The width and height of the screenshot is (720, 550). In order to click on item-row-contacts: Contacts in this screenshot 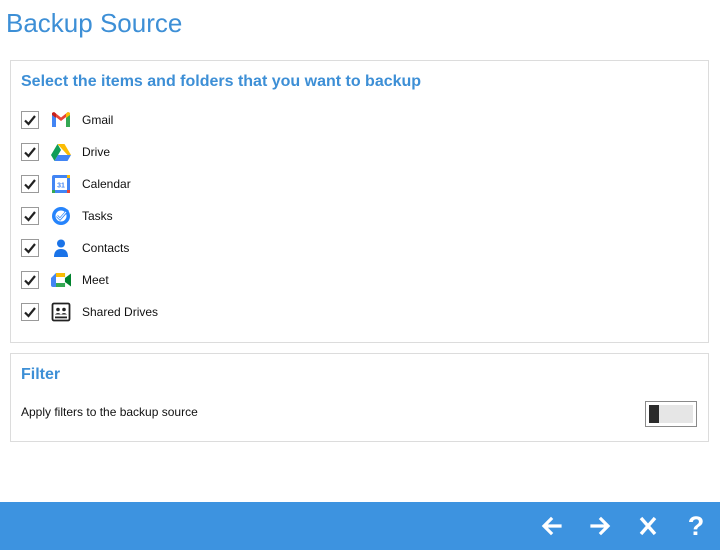, I will do `click(221, 248)`.